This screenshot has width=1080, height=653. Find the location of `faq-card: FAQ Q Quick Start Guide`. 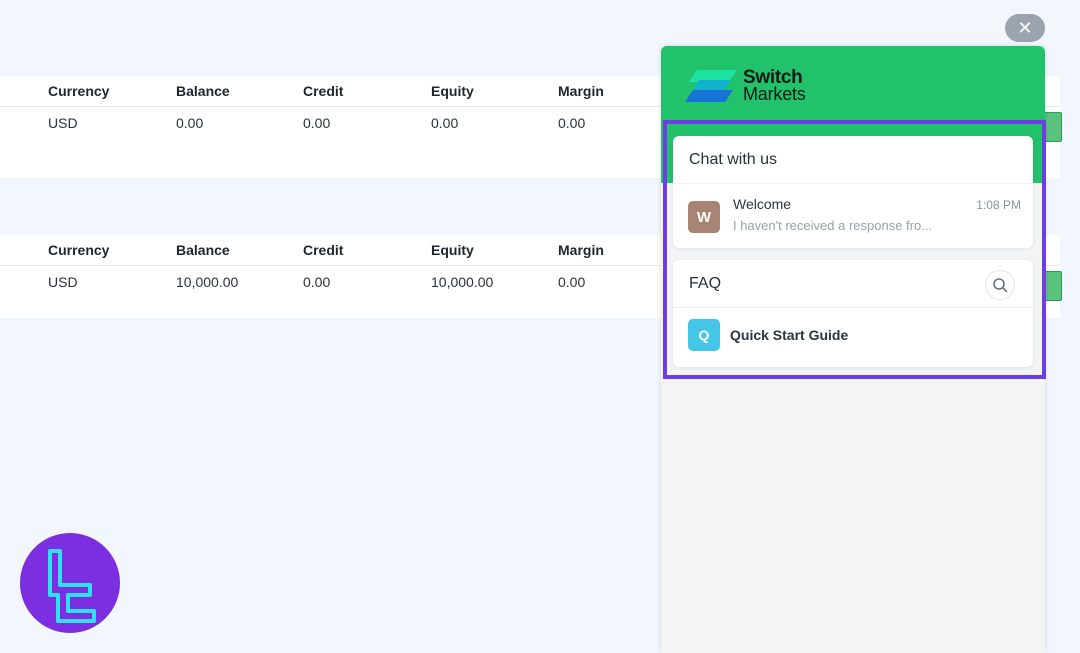

faq-card: FAQ Q Quick Start Guide is located at coordinates (853, 313).